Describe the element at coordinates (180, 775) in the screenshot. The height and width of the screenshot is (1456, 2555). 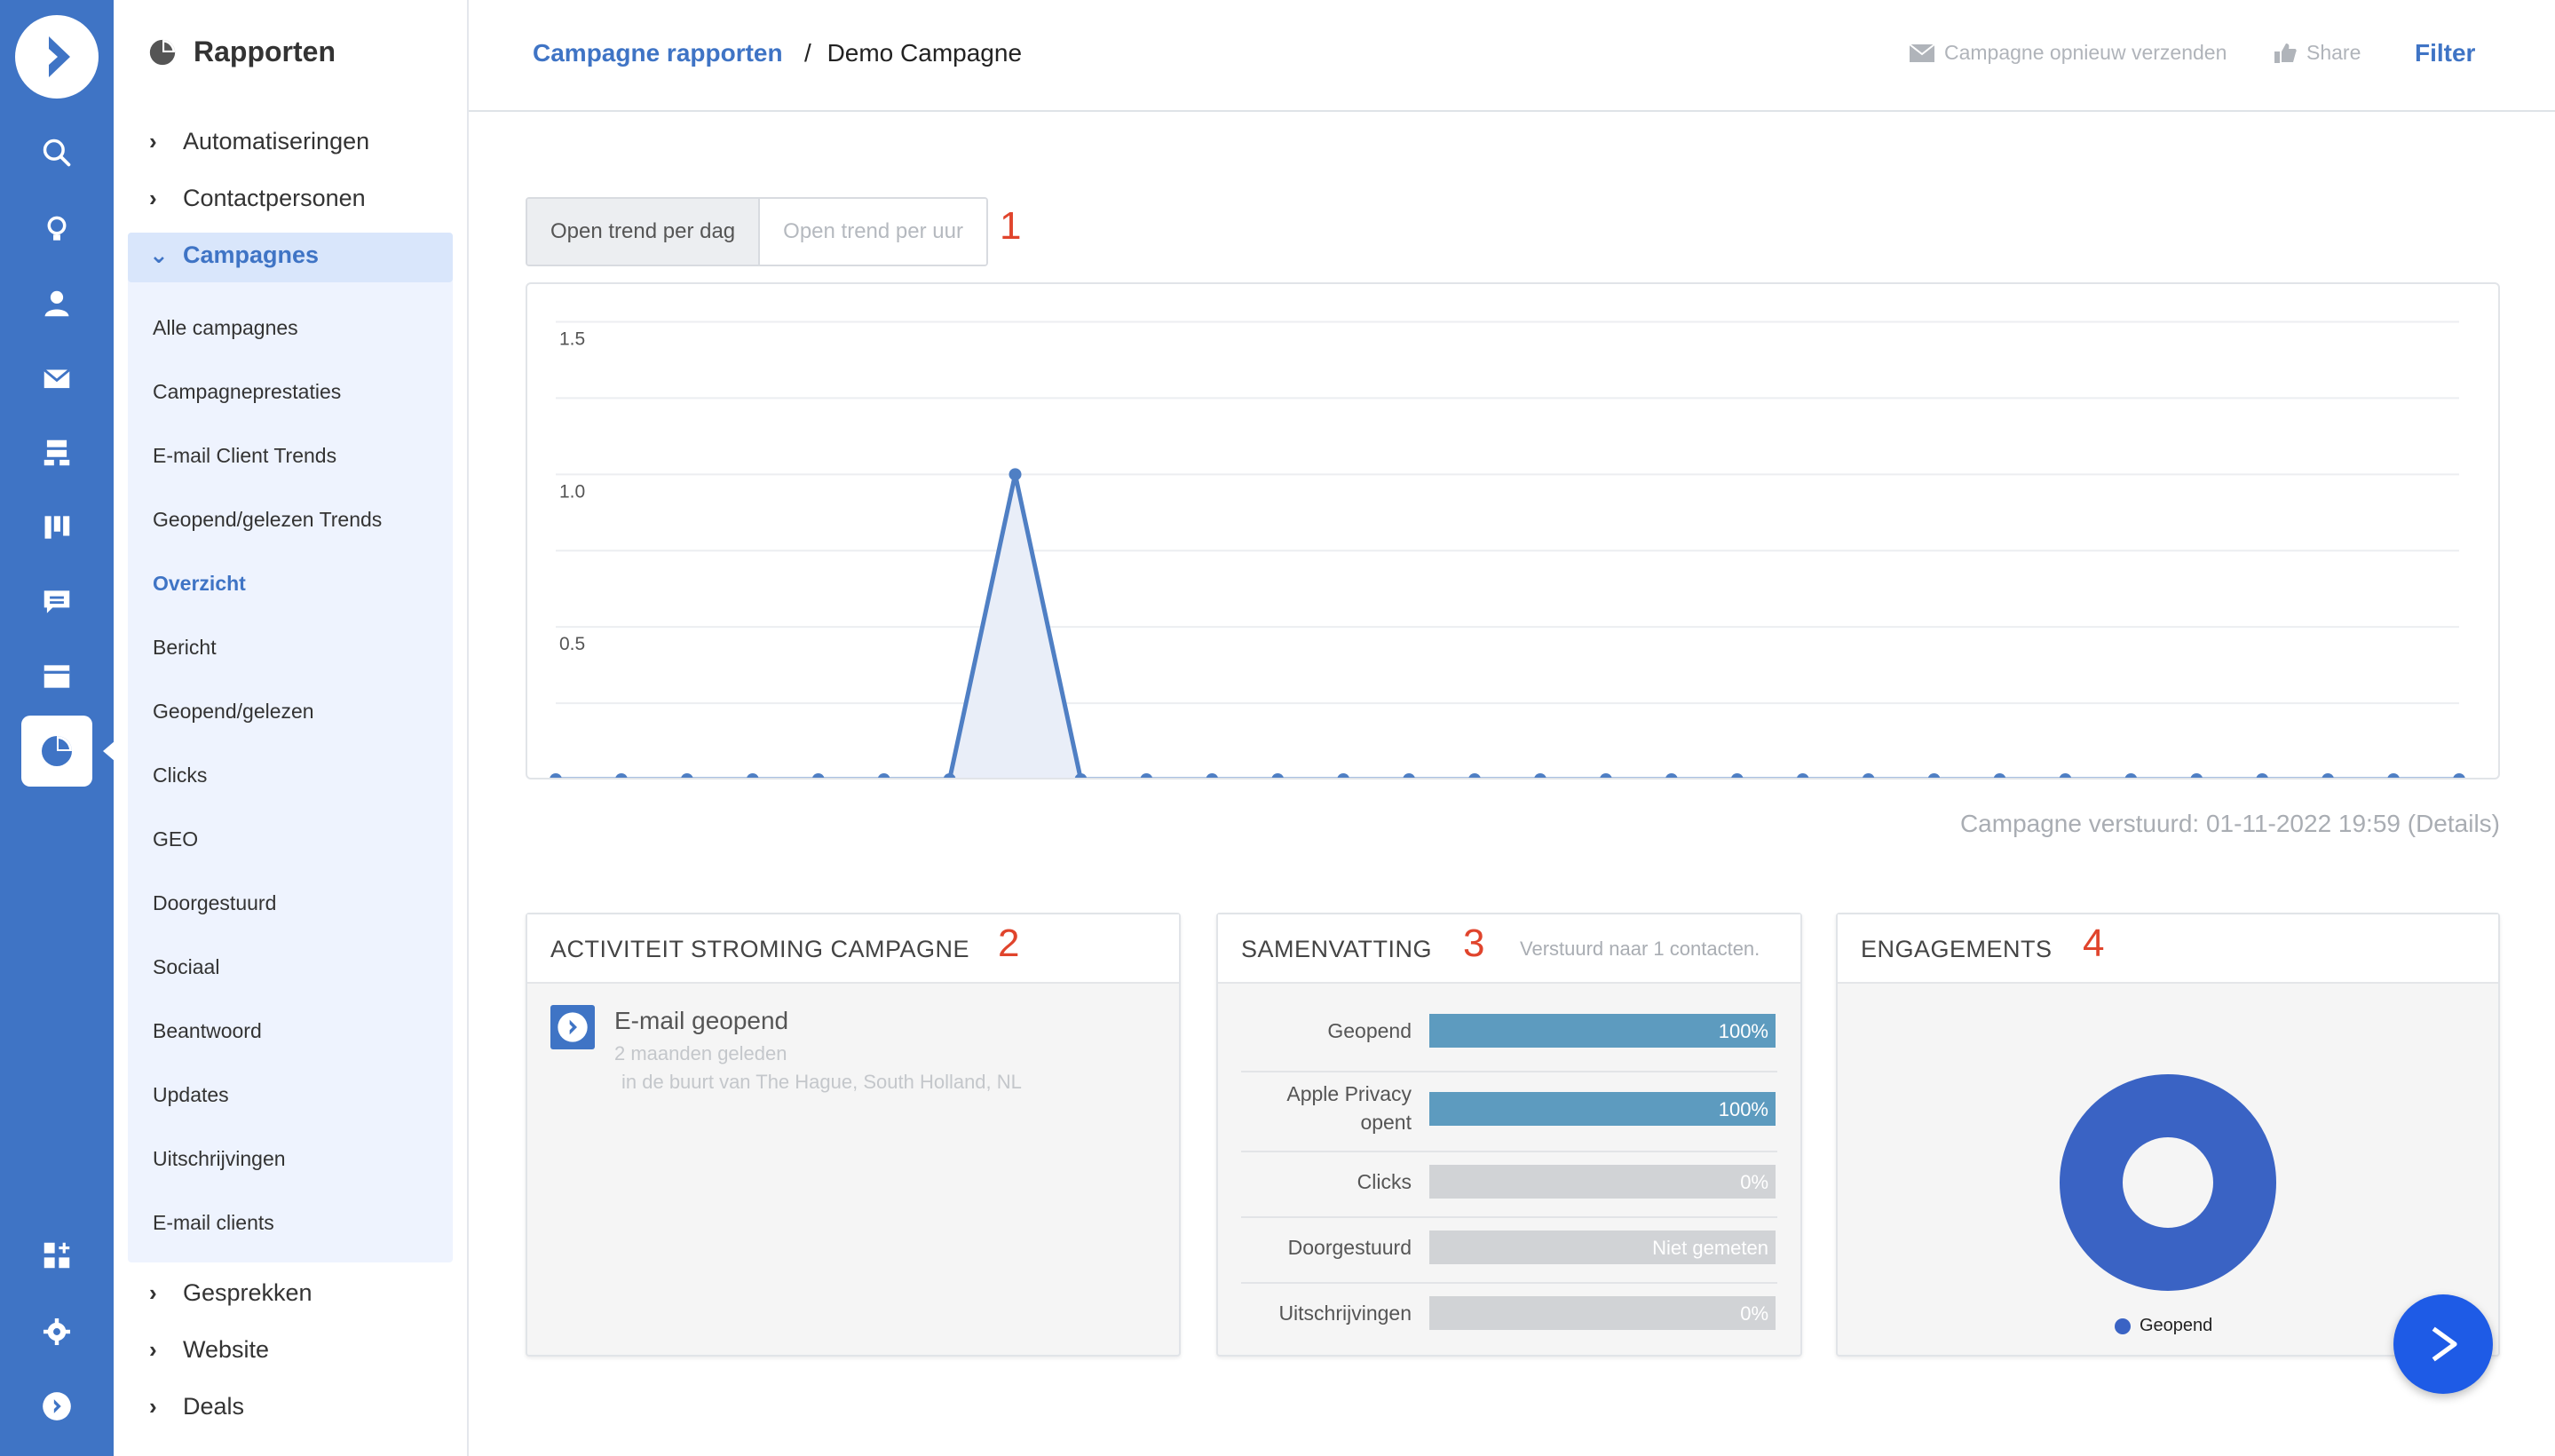
I see `sidebar-item-clicks: Clicks` at that location.